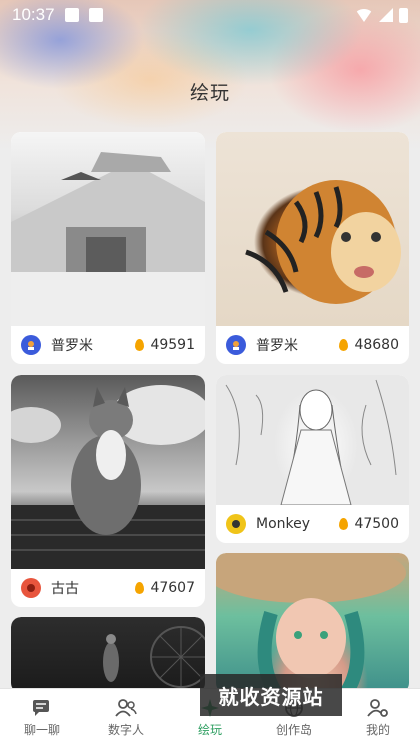 The image size is (420, 746). Describe the element at coordinates (312, 524) in the screenshot. I see `card-meta: Monkey 47500` at that location.